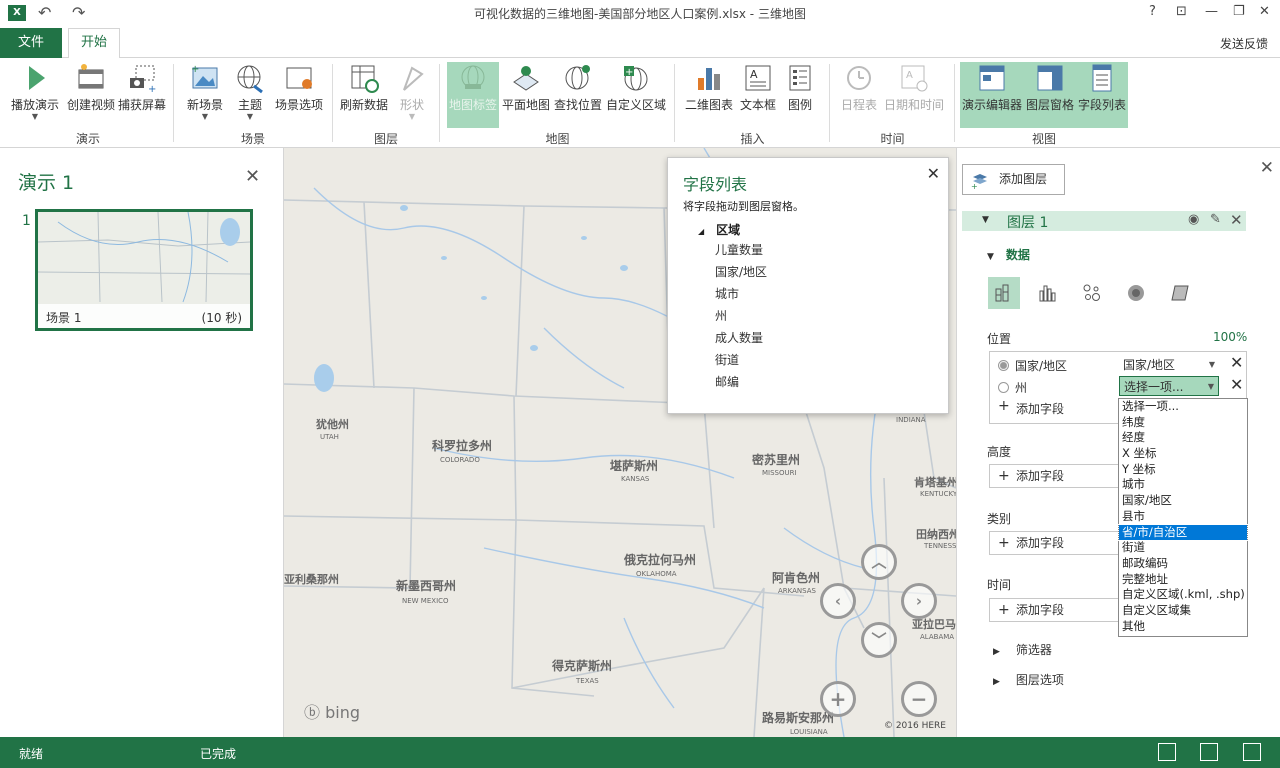 This screenshot has width=1280, height=768. I want to click on capture-screen-button: + 捕获屏幕, so click(142, 95).